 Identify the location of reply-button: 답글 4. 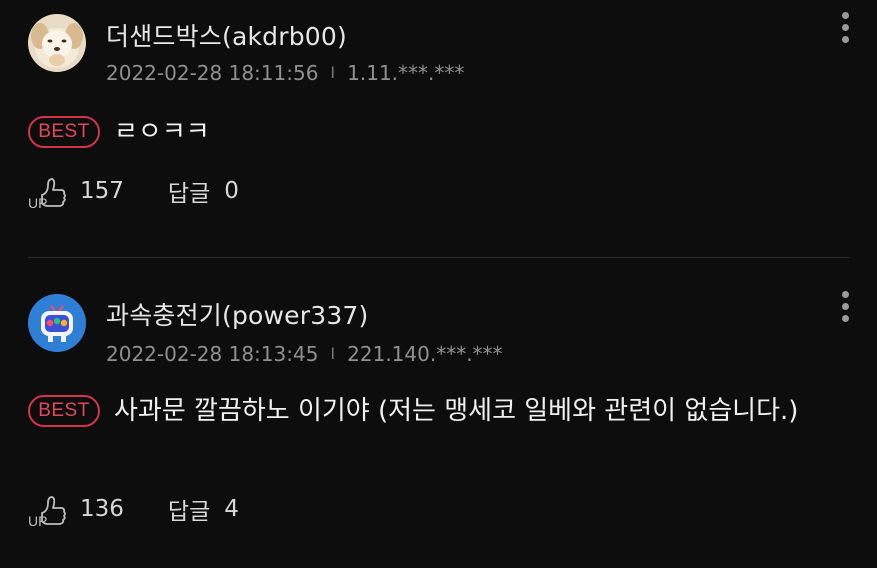
(203, 509).